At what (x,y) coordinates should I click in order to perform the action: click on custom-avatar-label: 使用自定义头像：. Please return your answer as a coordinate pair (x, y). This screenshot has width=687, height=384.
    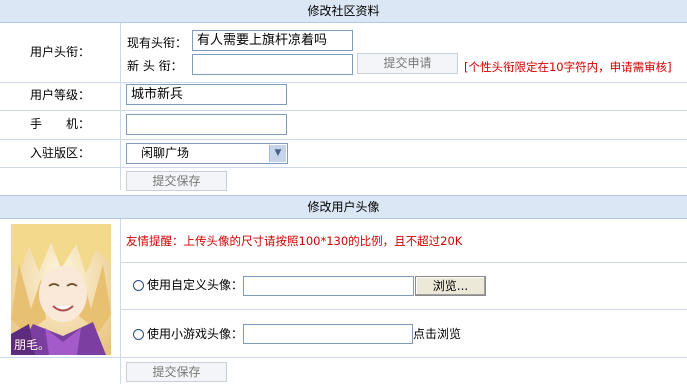
    Looking at the image, I should click on (195, 285).